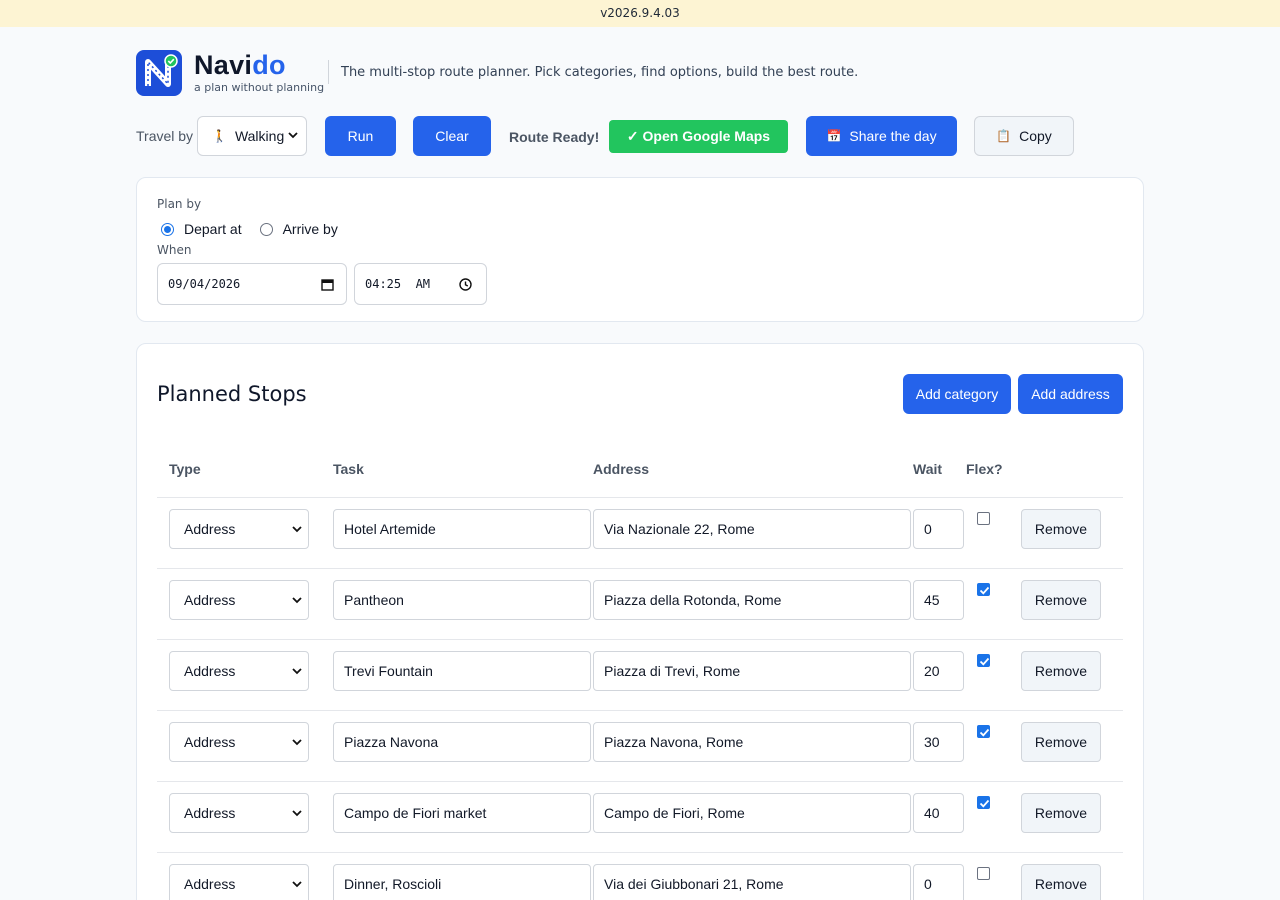  What do you see at coordinates (213, 229) in the screenshot?
I see `depart-at-label: Depart at` at bounding box center [213, 229].